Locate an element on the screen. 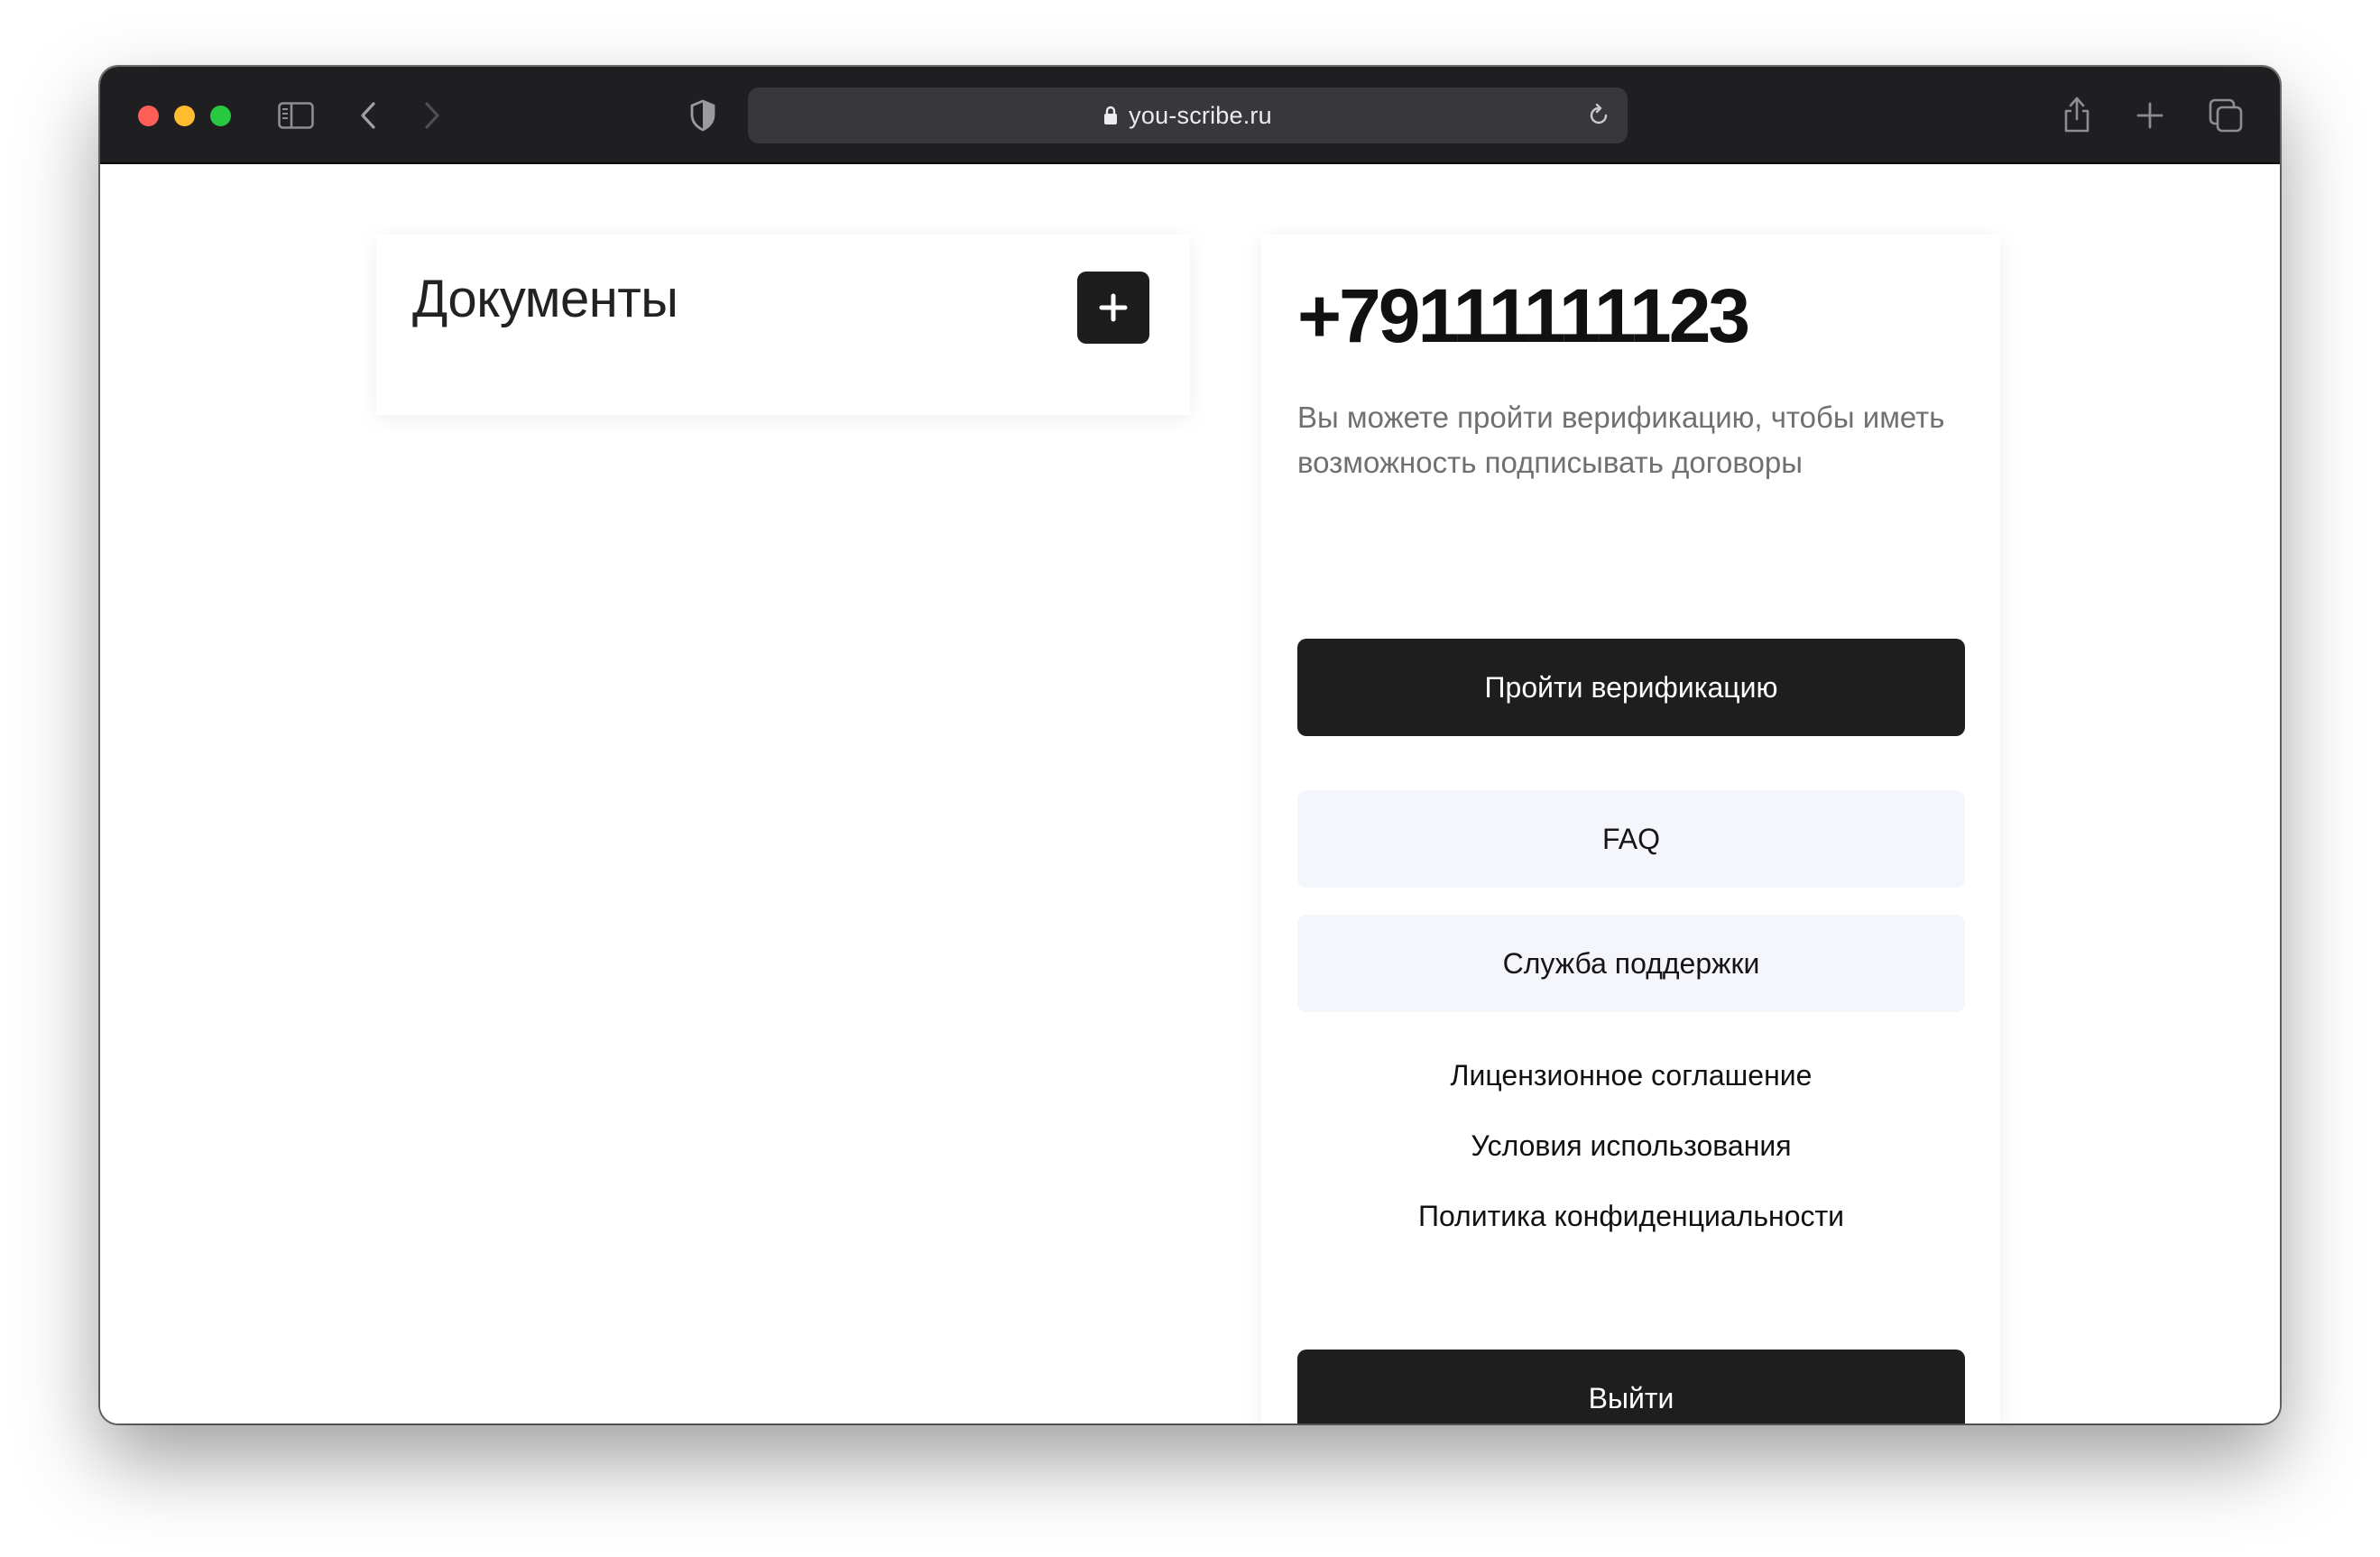 The height and width of the screenshot is (1557, 2380). browser-toolbar: you-scribe.ru is located at coordinates (1190, 116).